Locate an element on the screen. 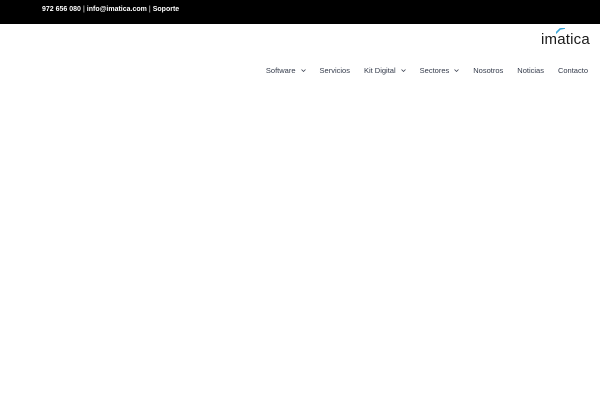 The image size is (600, 400). nav-item-kit-digital: Kit Digital is located at coordinates (385, 70).